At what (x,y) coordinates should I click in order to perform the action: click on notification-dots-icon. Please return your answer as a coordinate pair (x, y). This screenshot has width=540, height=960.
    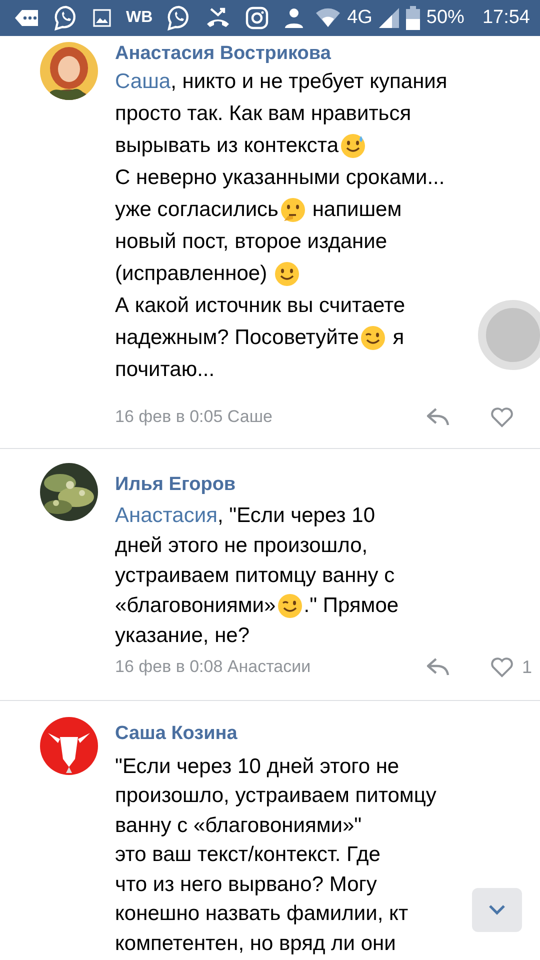
    Looking at the image, I should click on (27, 18).